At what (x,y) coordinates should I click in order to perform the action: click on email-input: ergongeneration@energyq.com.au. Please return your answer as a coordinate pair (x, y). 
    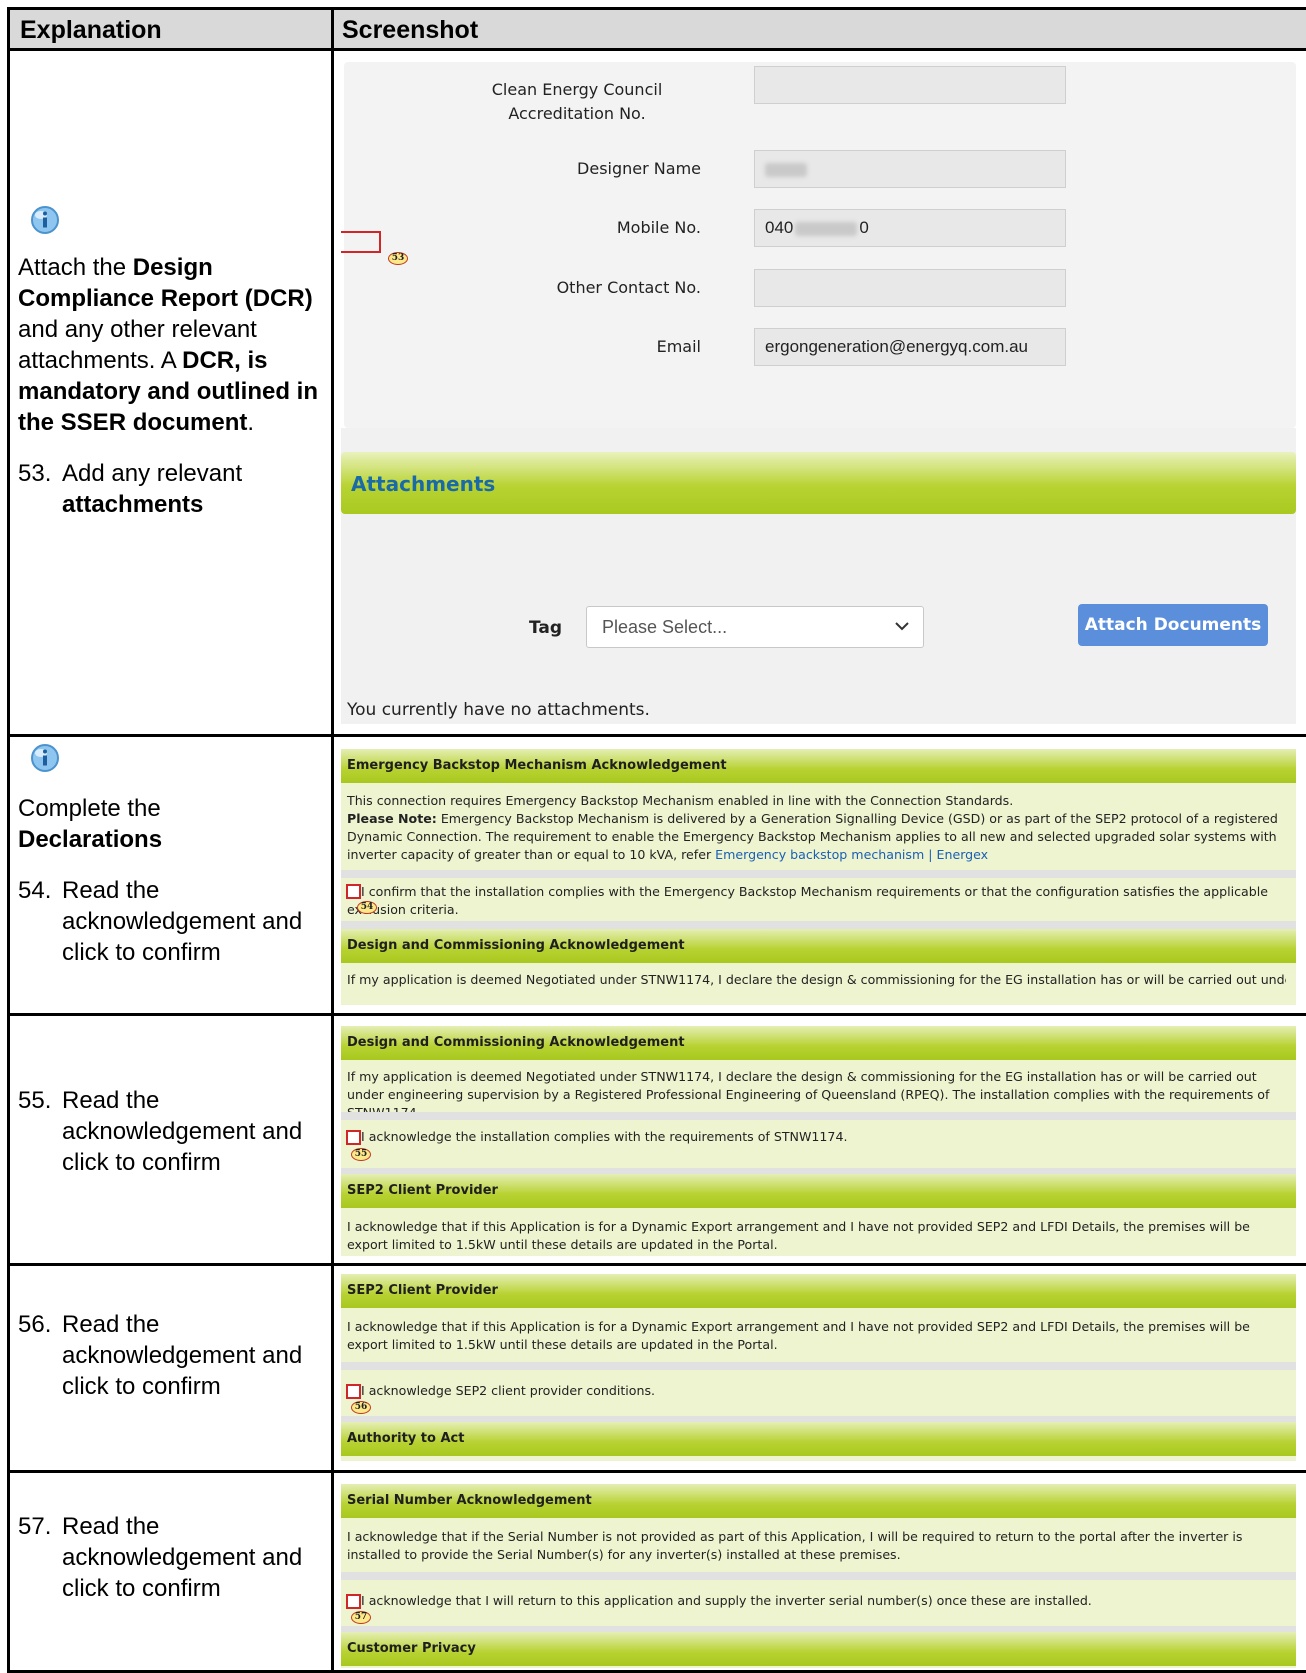
    Looking at the image, I should click on (910, 347).